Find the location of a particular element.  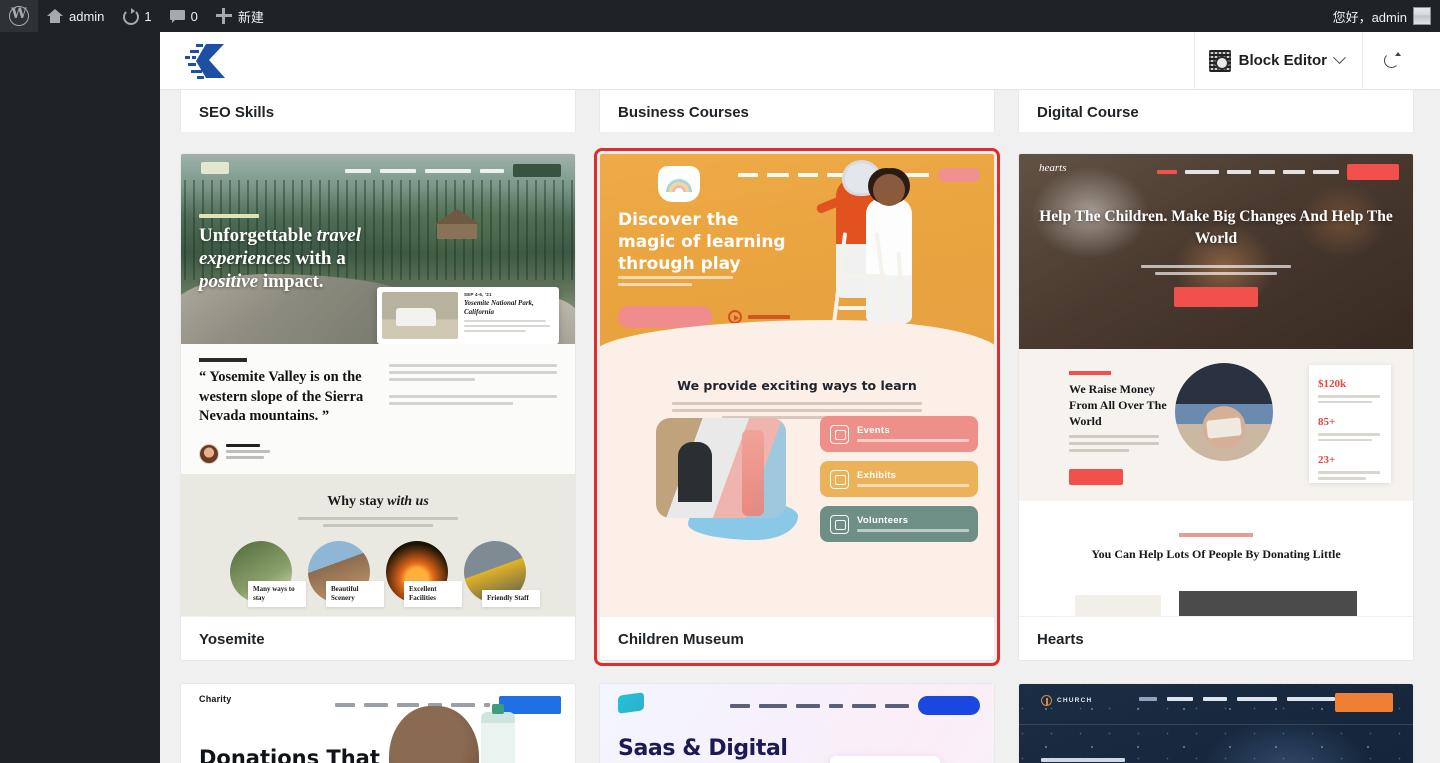

wp-logo-menu is located at coordinates (19, 16).